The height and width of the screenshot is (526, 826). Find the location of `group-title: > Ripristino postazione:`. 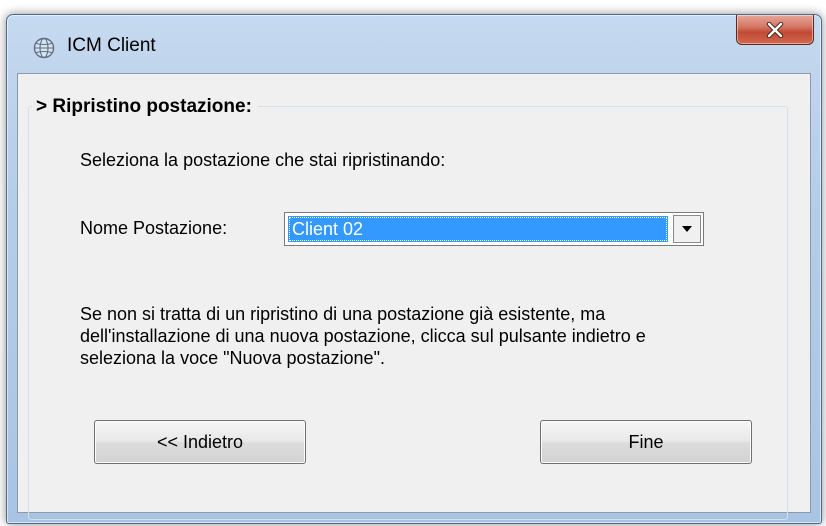

group-title: > Ripristino postazione: is located at coordinates (145, 107).